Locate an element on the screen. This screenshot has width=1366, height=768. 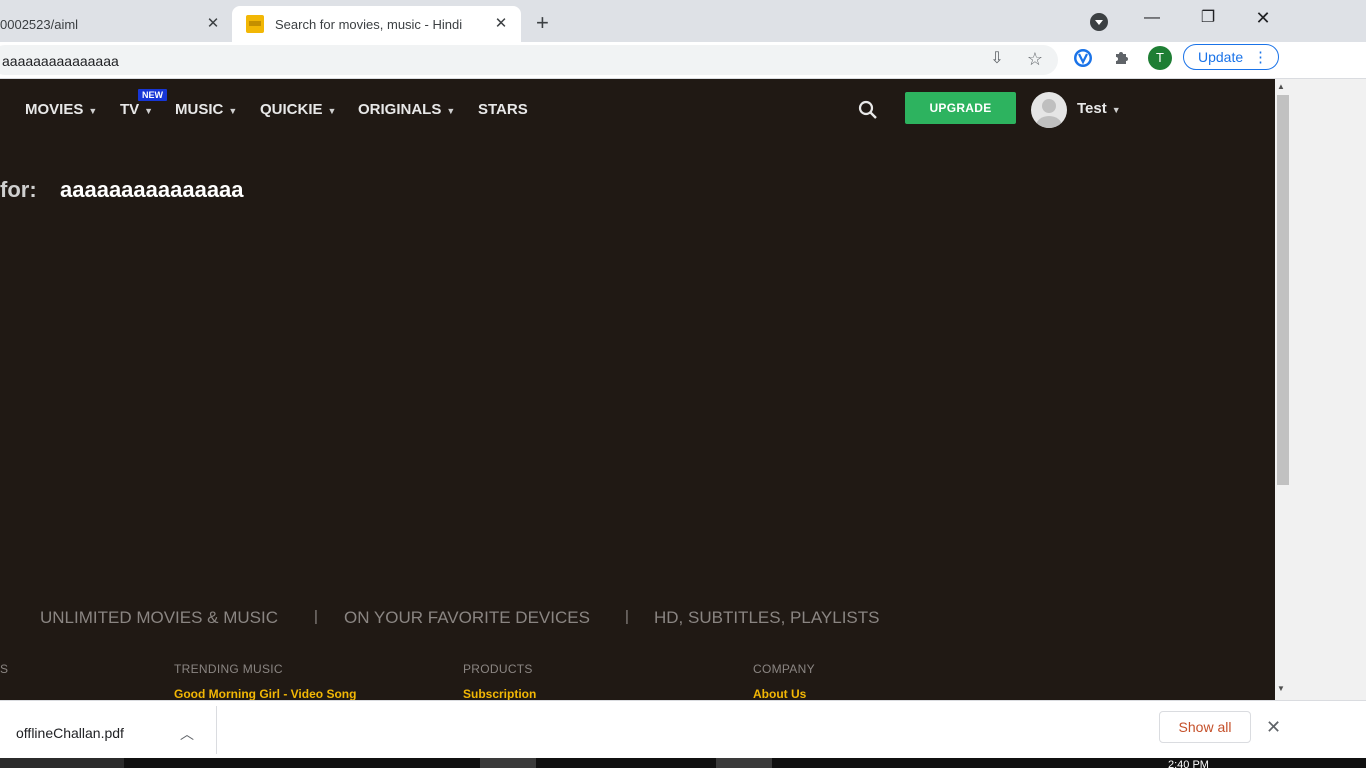
nav-label: TV is located at coordinates (130, 109).